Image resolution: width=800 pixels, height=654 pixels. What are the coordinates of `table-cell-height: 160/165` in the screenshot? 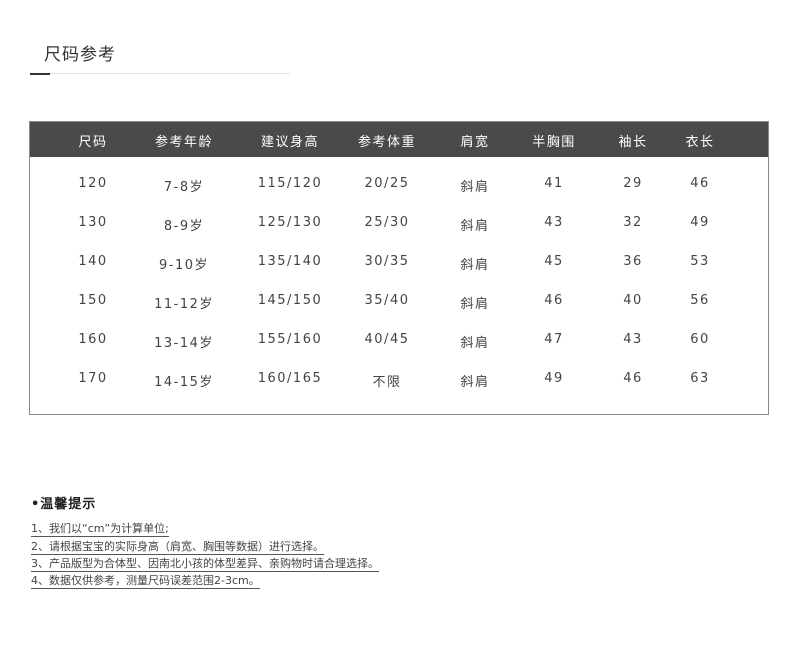 It's located at (290, 378).